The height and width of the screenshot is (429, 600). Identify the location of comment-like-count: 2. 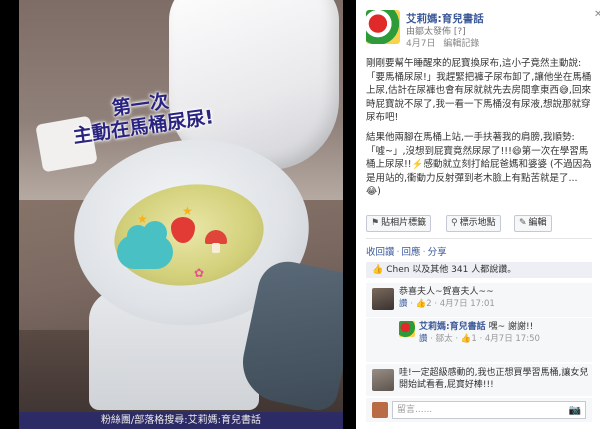
(428, 304).